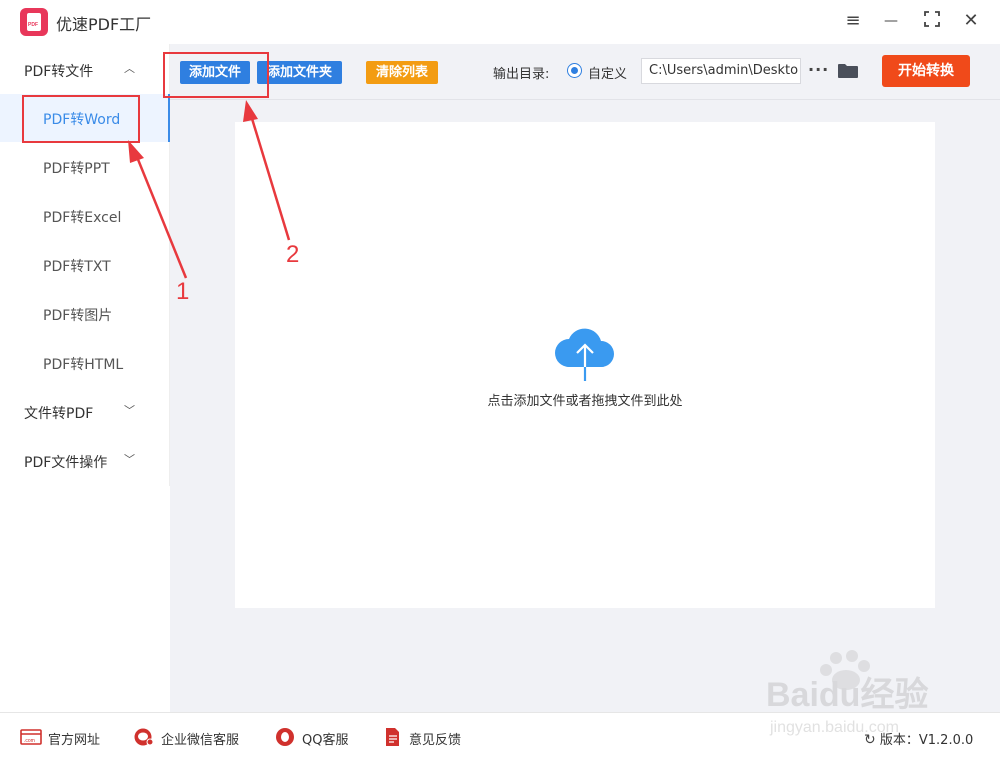 This screenshot has height=760, width=1000. Describe the element at coordinates (34, 22) in the screenshot. I see `app-logo-icon: PDF` at that location.